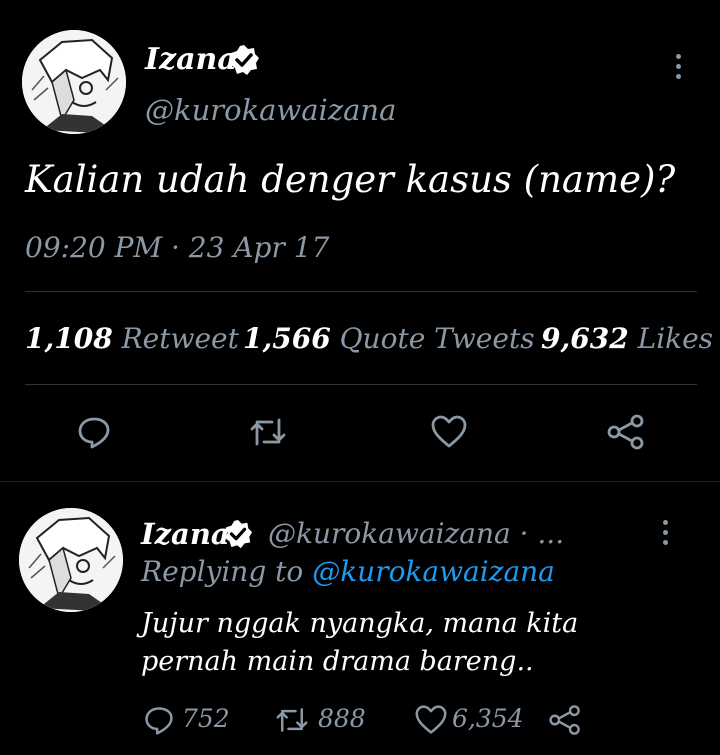  Describe the element at coordinates (191, 59) in the screenshot. I see `author-name: Izana` at that location.